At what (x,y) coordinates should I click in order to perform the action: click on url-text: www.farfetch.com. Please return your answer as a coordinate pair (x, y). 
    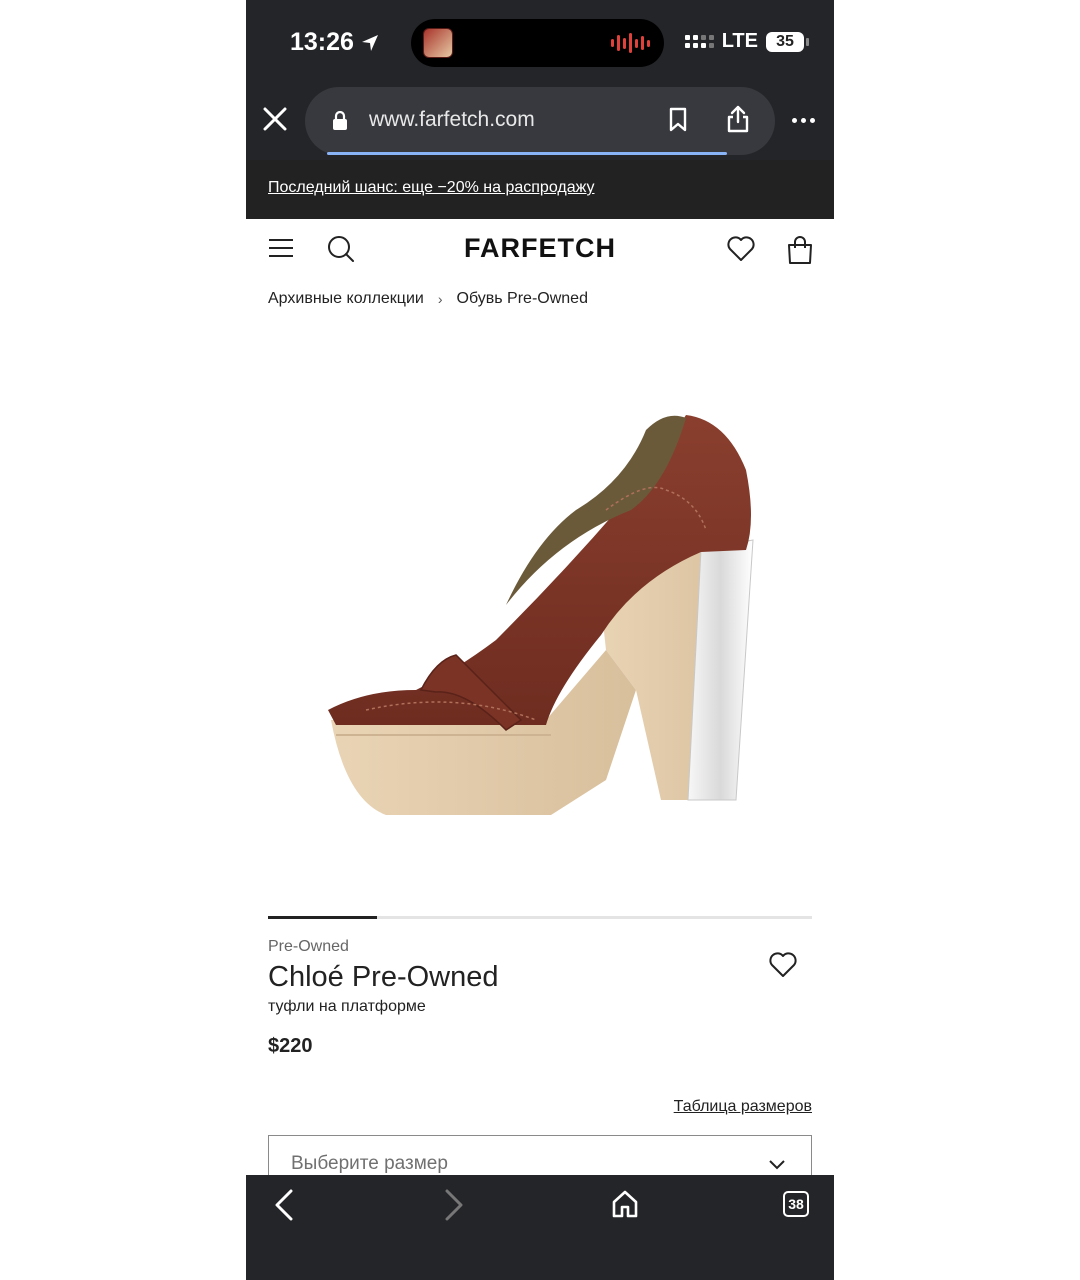
    Looking at the image, I should click on (452, 119).